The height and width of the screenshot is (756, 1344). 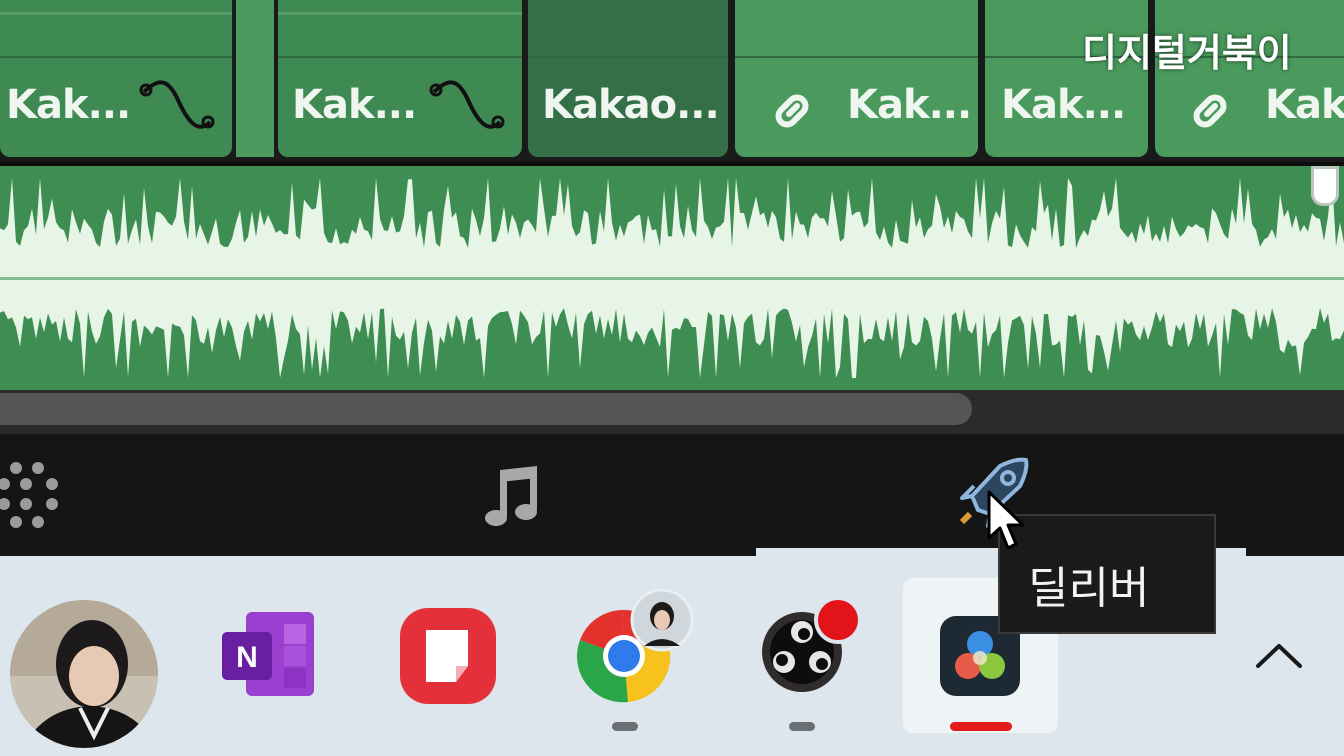 I want to click on waveform-centerline, so click(x=672, y=278).